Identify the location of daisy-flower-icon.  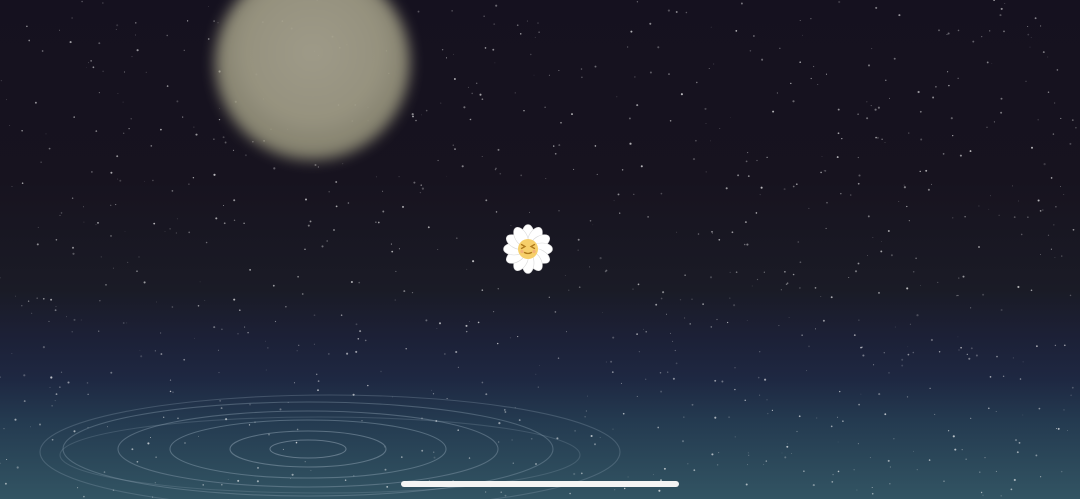
(528, 249).